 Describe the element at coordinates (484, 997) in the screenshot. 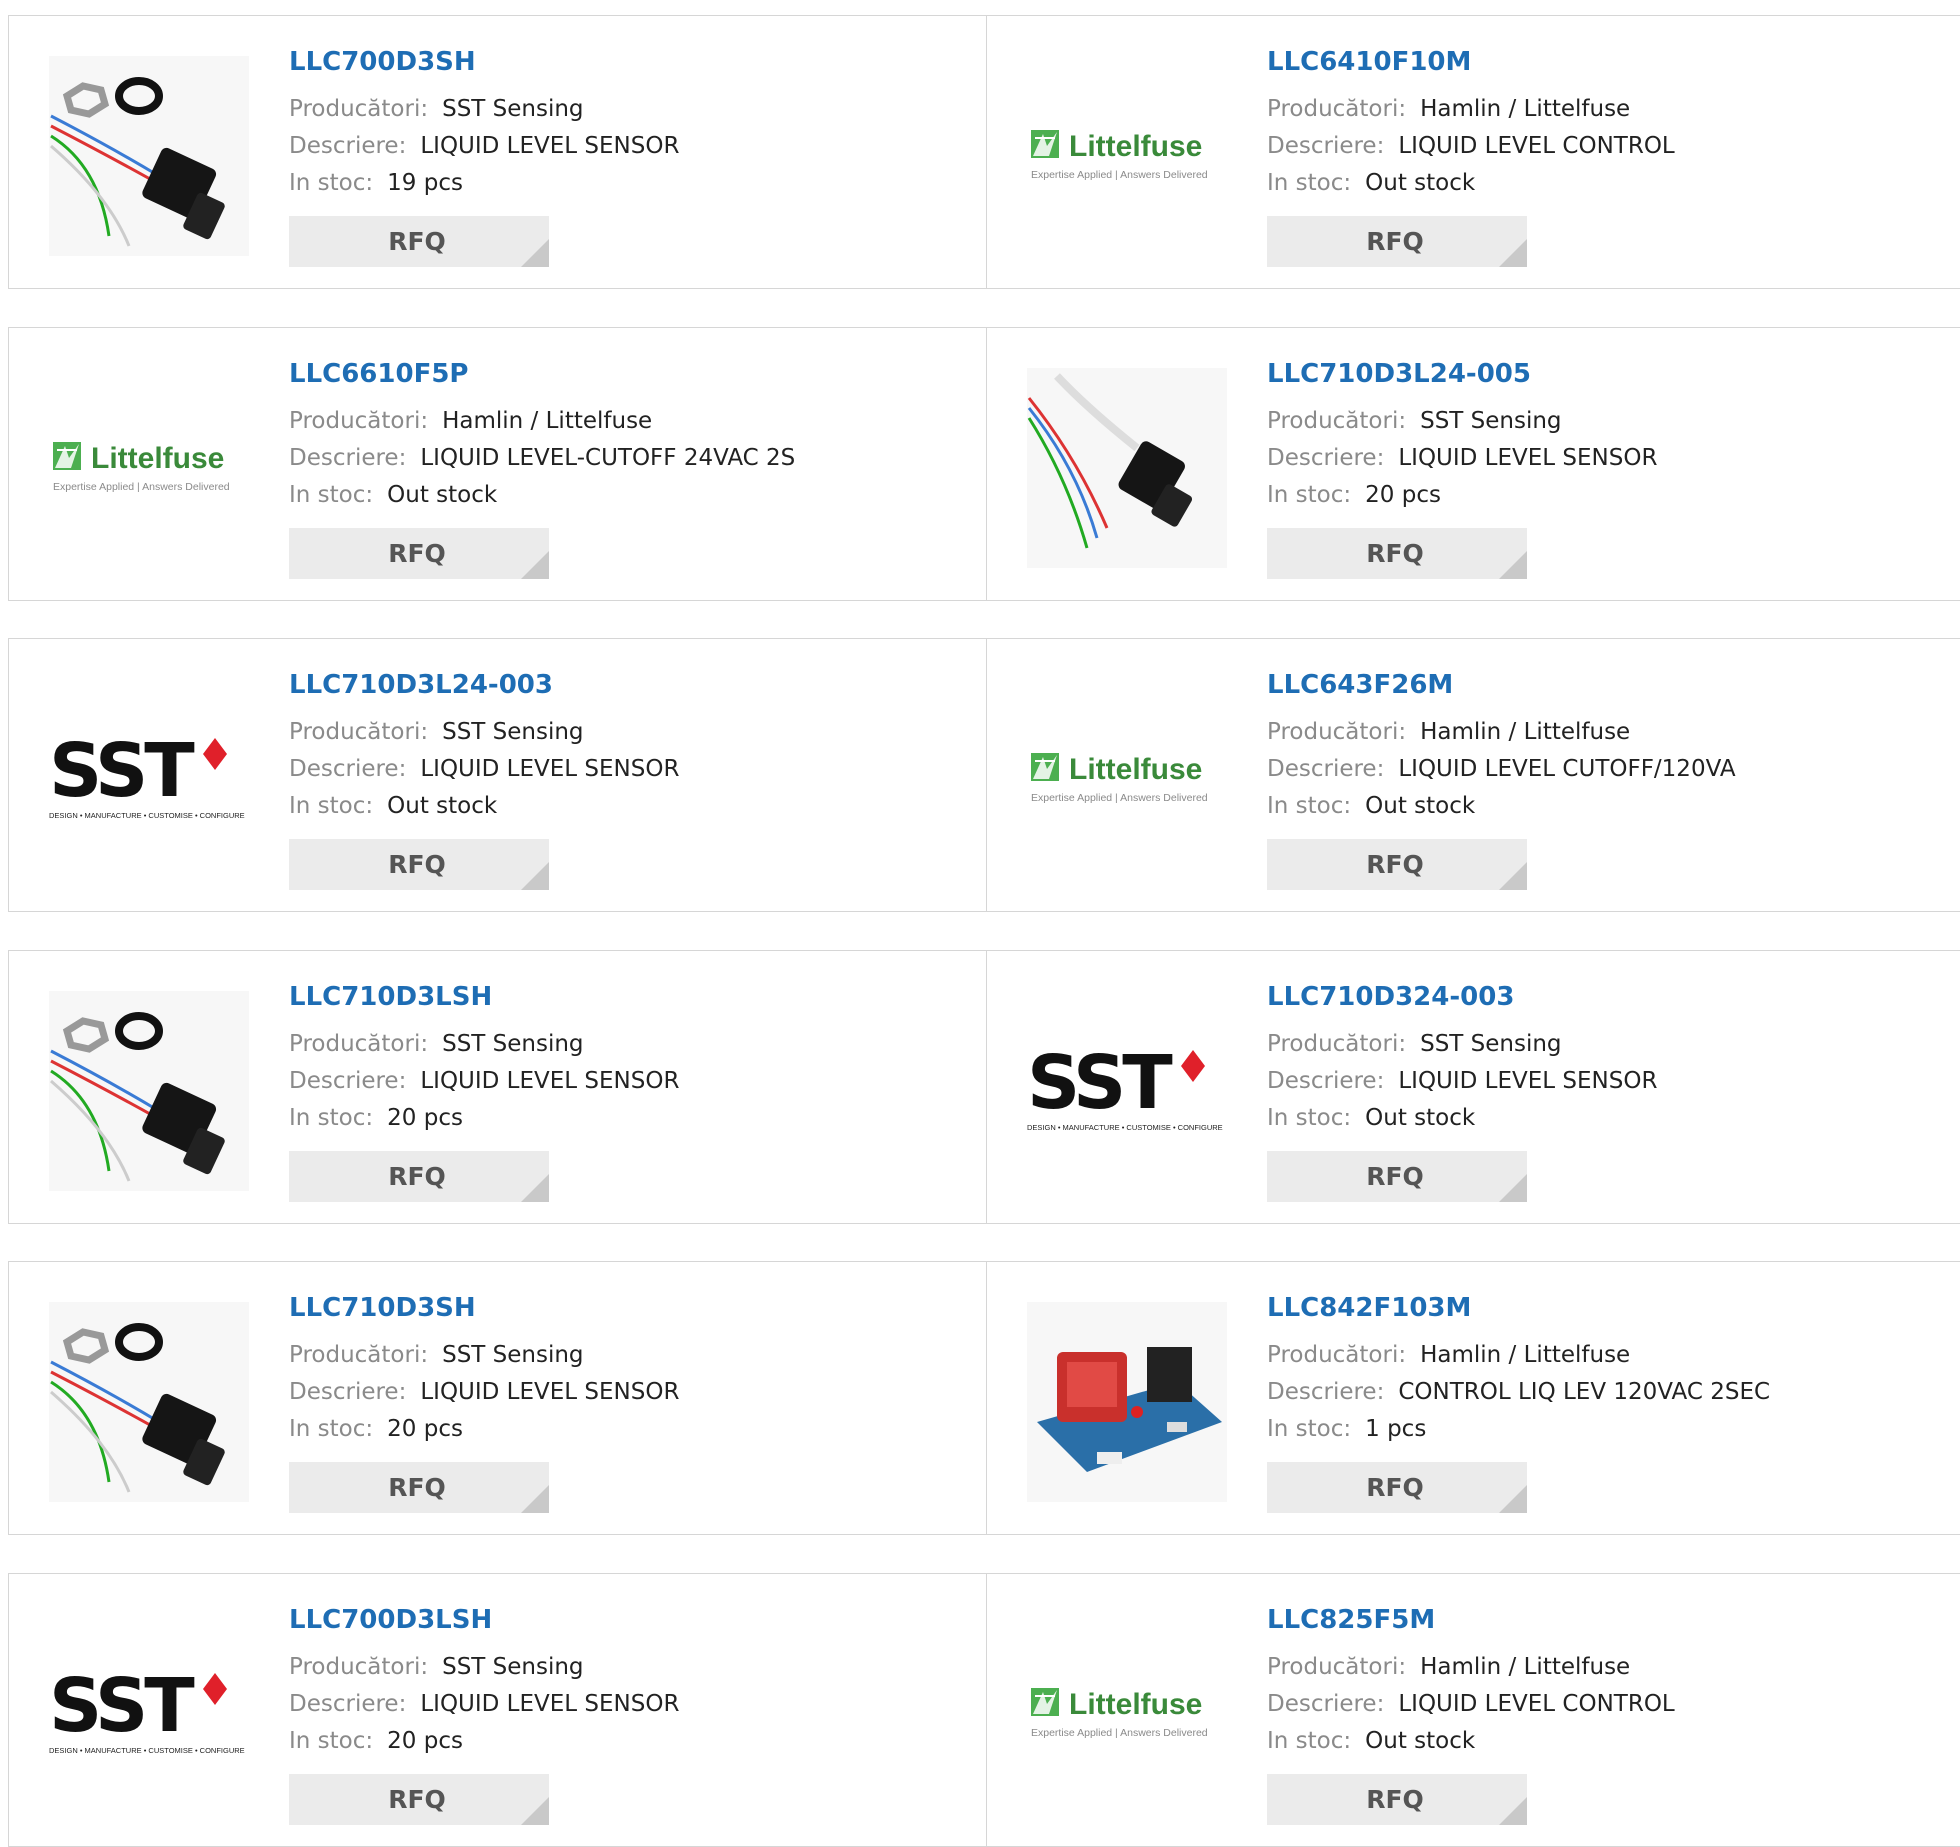

I see `part-number-link: LLC710D3LSH` at that location.